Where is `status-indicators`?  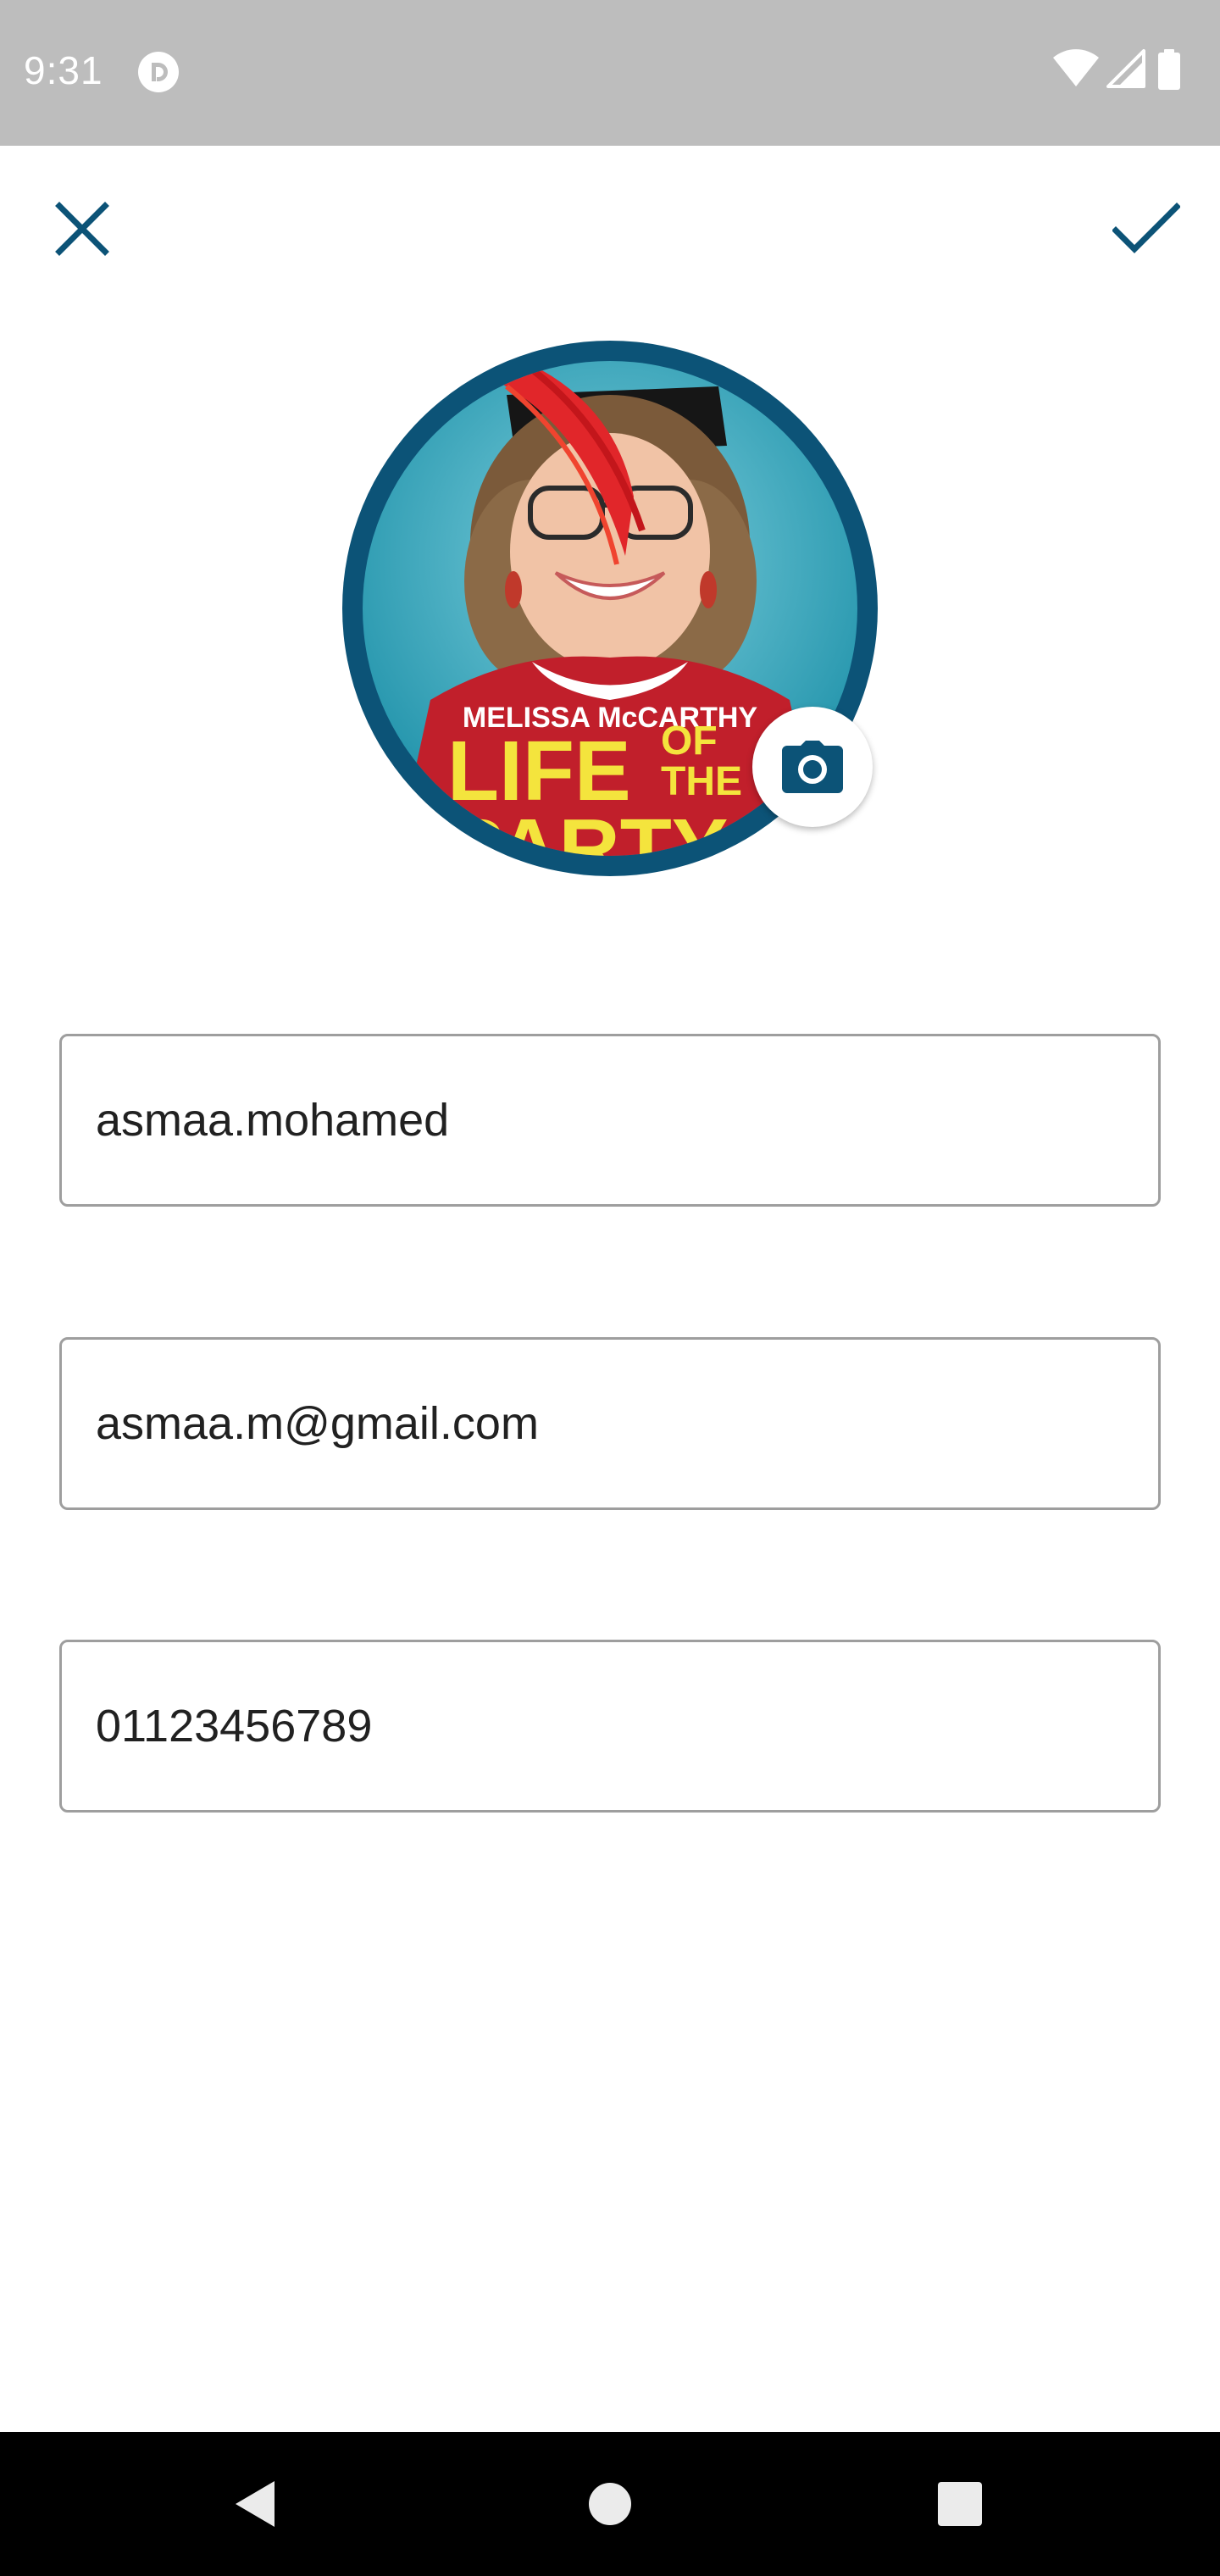 status-indicators is located at coordinates (1124, 70).